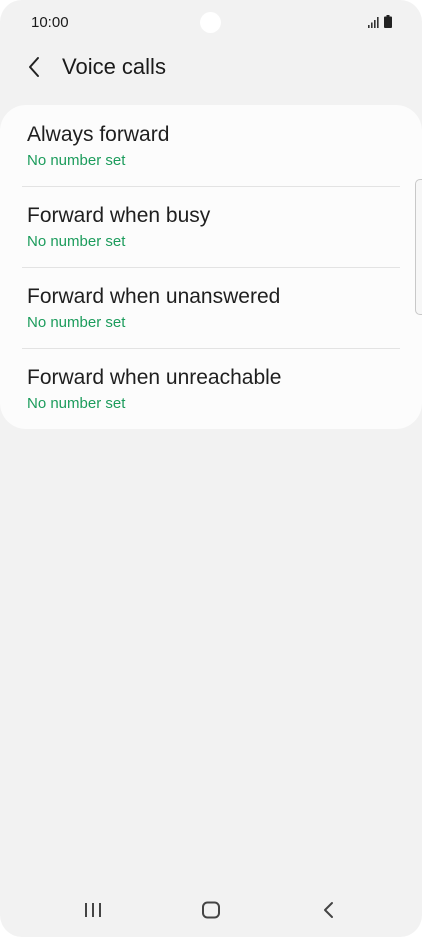 Image resolution: width=422 pixels, height=937 pixels. What do you see at coordinates (418, 247) in the screenshot?
I see `scrollbar` at bounding box center [418, 247].